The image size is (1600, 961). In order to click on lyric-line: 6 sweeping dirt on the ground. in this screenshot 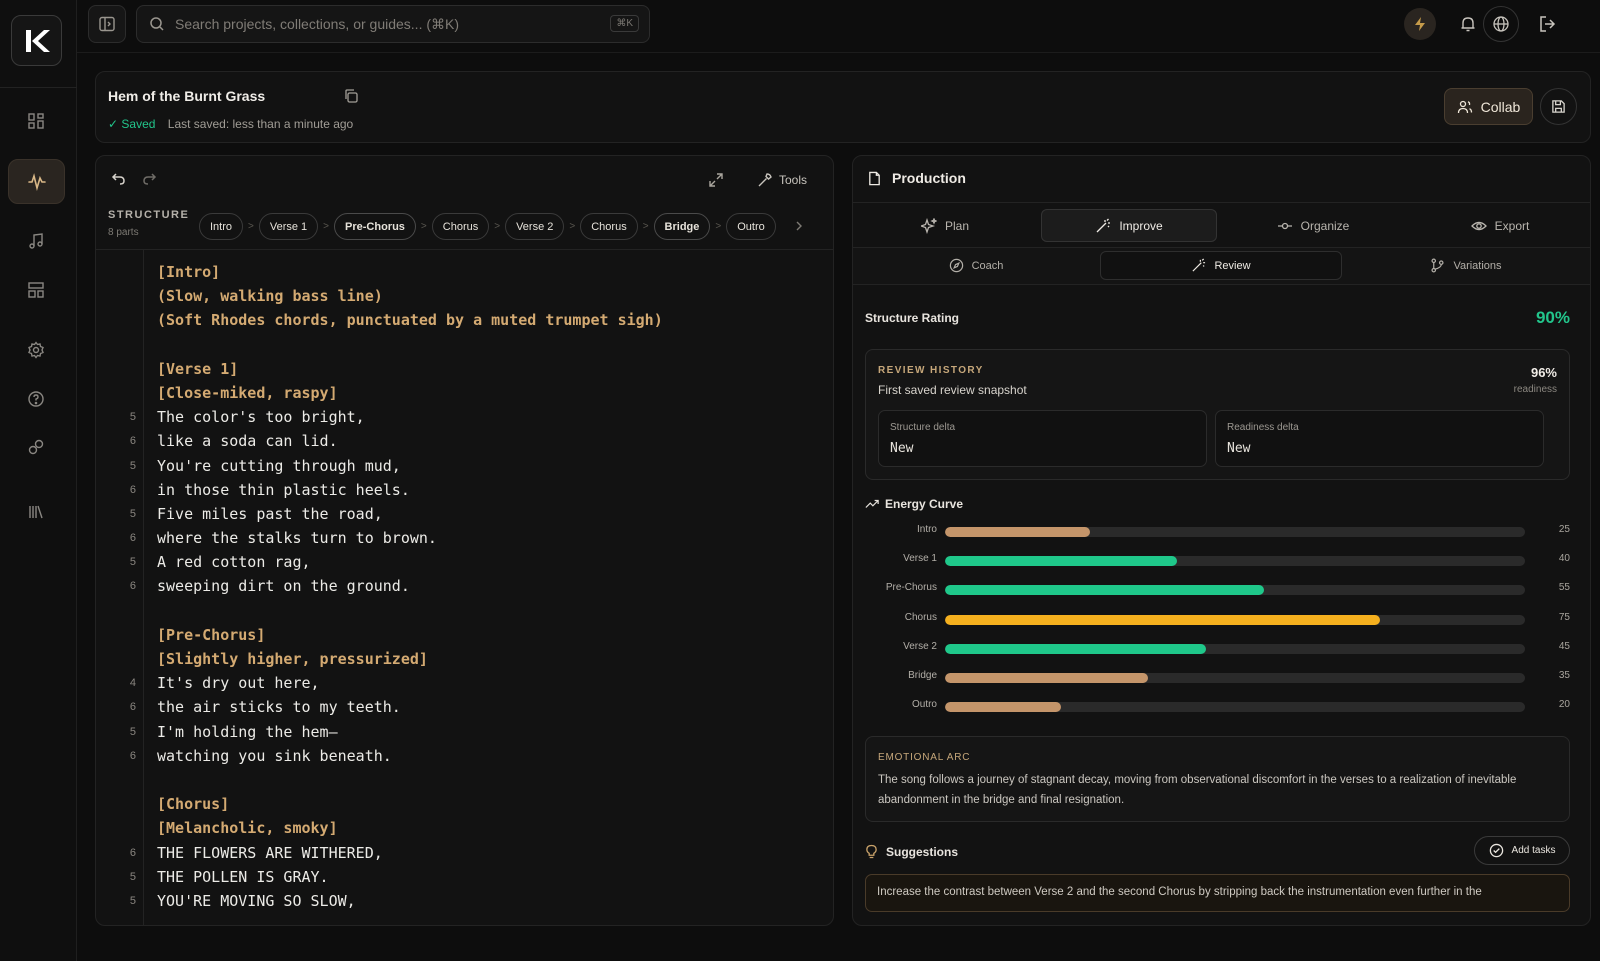, I will do `click(464, 586)`.